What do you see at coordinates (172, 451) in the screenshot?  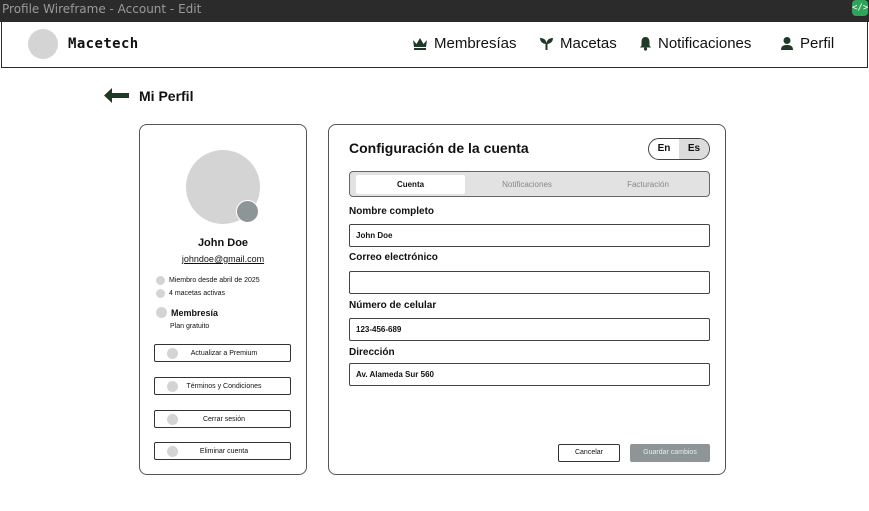 I see `trash-icon` at bounding box center [172, 451].